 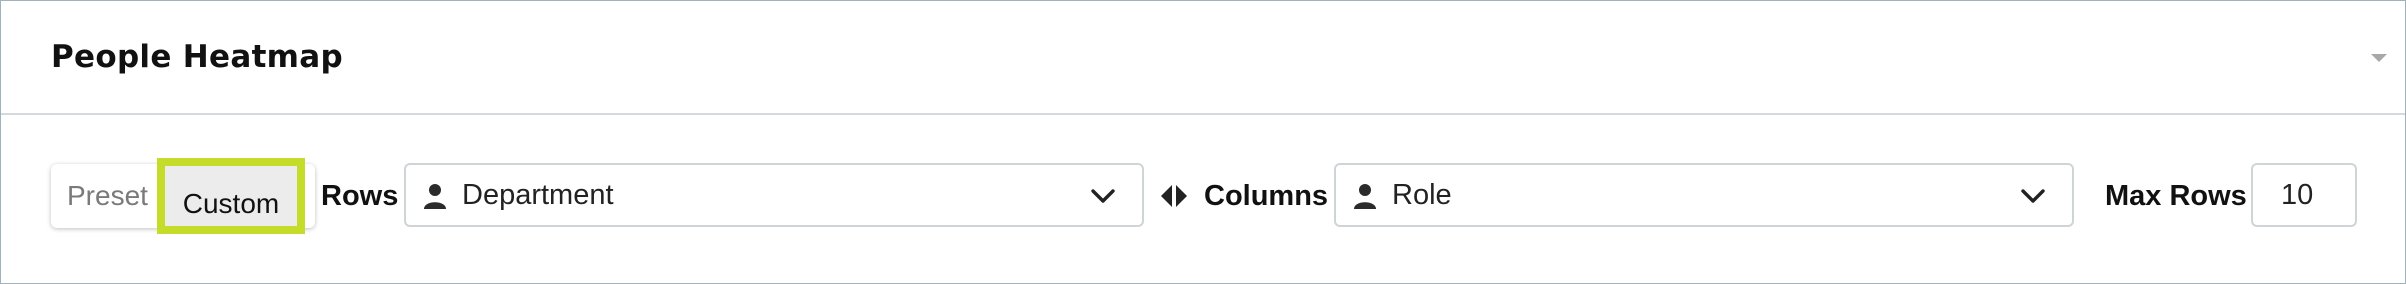 I want to click on rows-label: Rows, so click(x=360, y=196).